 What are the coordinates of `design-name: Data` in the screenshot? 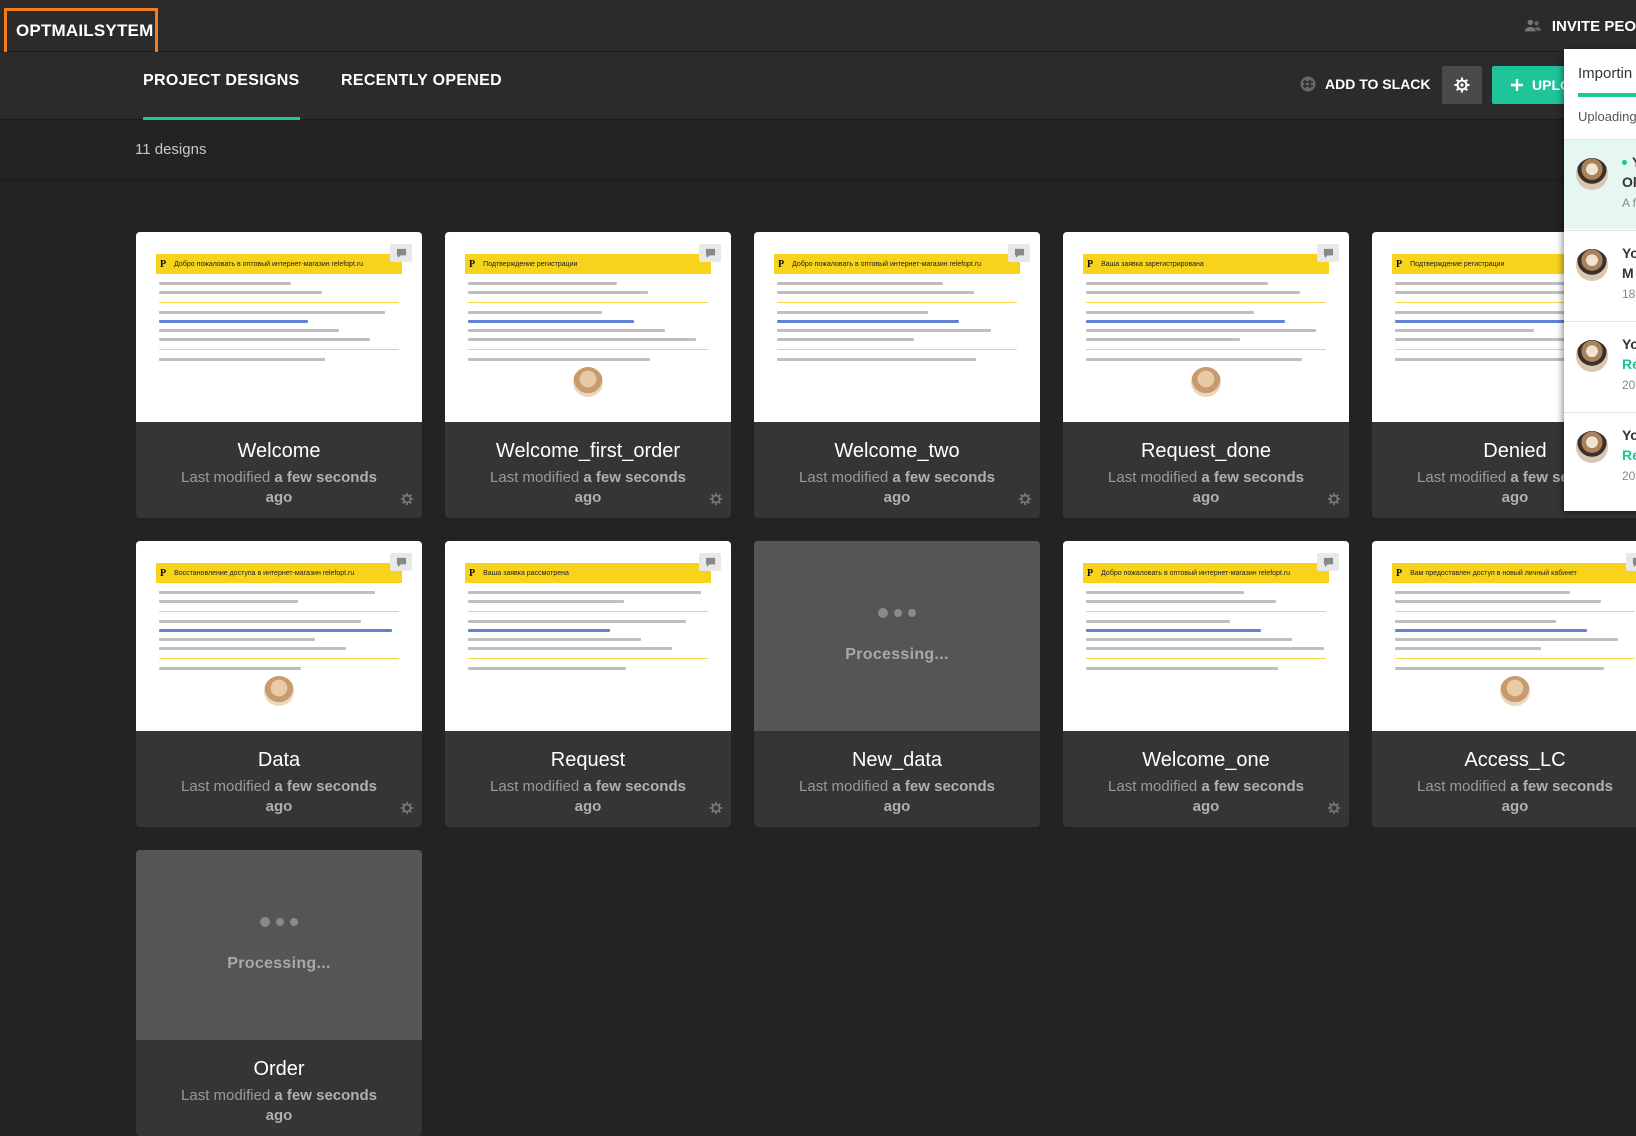 It's located at (279, 760).